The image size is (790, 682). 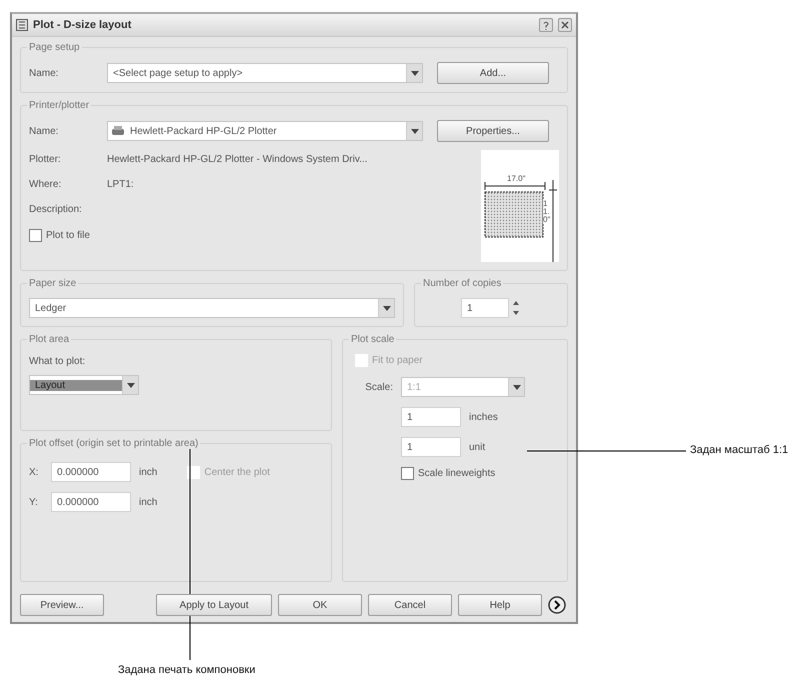 What do you see at coordinates (483, 417) in the screenshot?
I see `unit-label: inches` at bounding box center [483, 417].